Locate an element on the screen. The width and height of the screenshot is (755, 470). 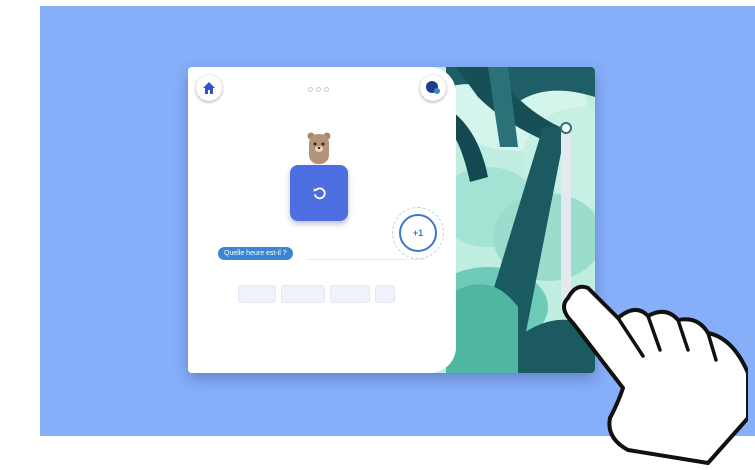
points-badge: +1 is located at coordinates (418, 233).